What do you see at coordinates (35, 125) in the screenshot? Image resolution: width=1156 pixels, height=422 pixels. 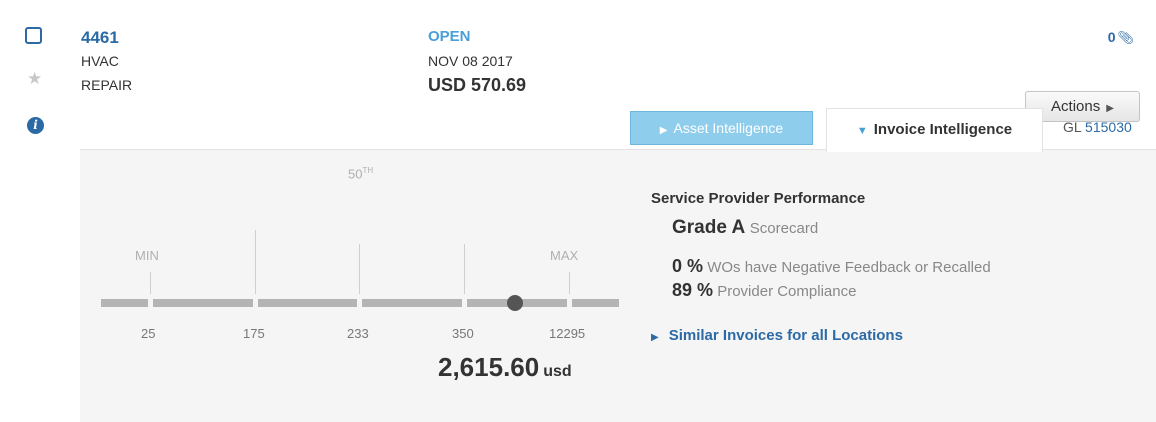 I see `info-icon: i` at bounding box center [35, 125].